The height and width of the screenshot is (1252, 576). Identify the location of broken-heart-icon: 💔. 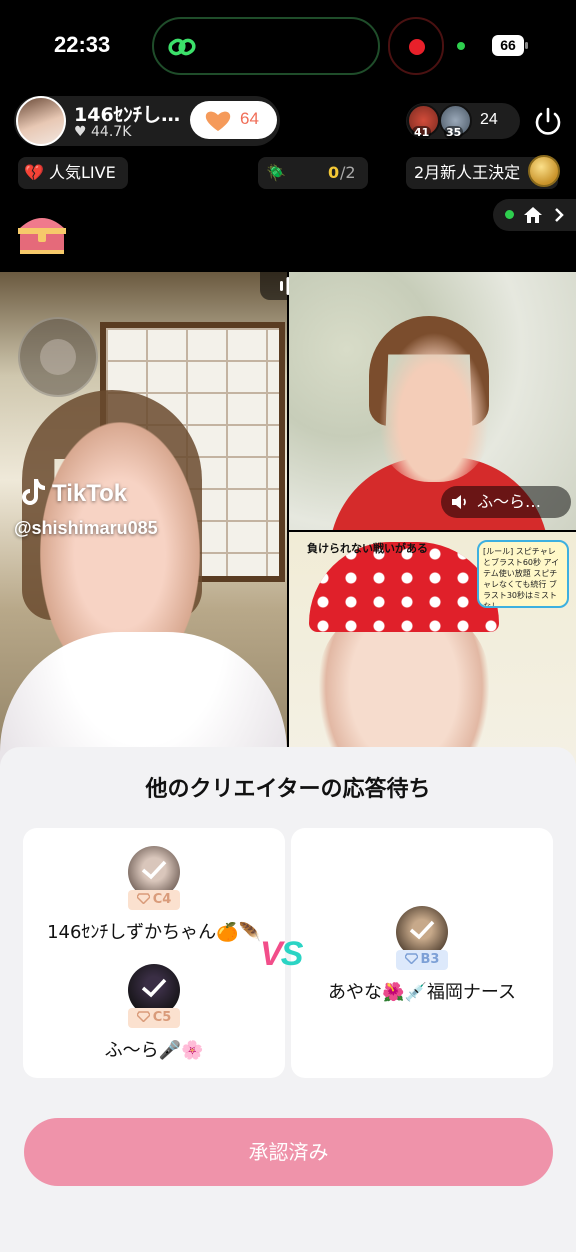
(34, 172).